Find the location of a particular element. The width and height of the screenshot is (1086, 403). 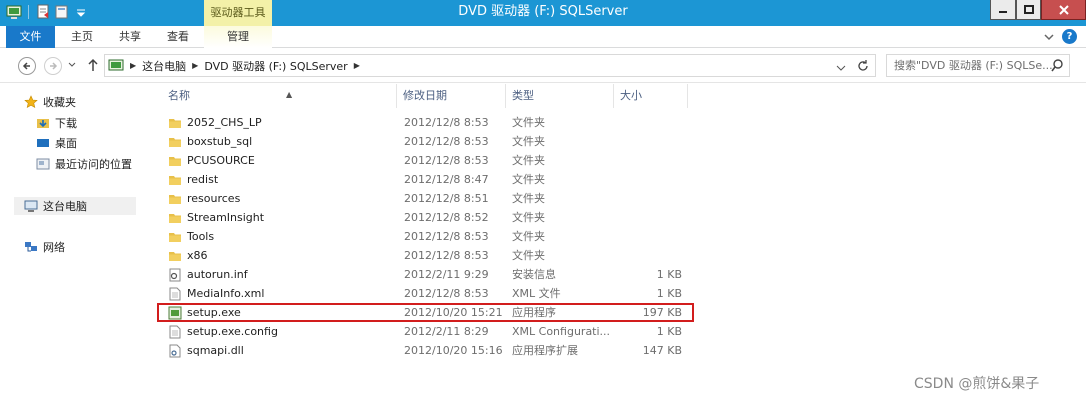

address-history-chevron-icon is located at coordinates (841, 68).